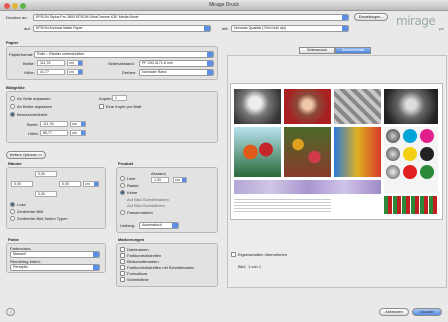 The height and width of the screenshot is (322, 448). Describe the element at coordinates (131, 178) in the screenshot. I see `product-line-label: Linie` at that location.